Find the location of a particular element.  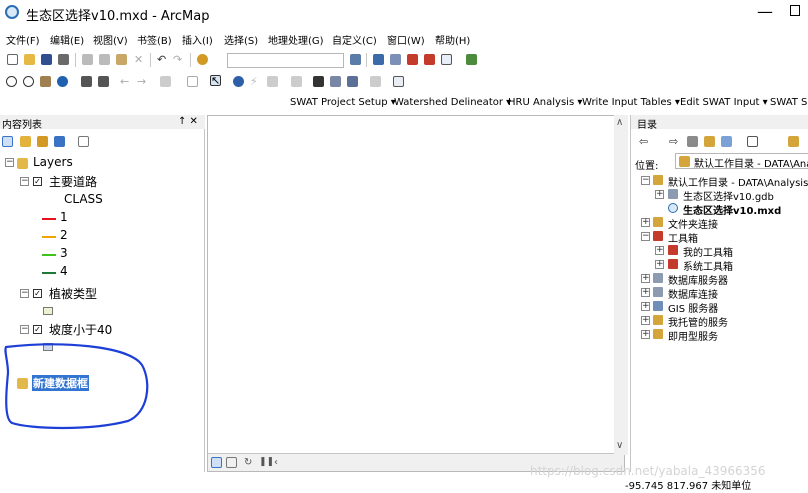

tree-toggle-toolboxes: − is located at coordinates (645, 236).